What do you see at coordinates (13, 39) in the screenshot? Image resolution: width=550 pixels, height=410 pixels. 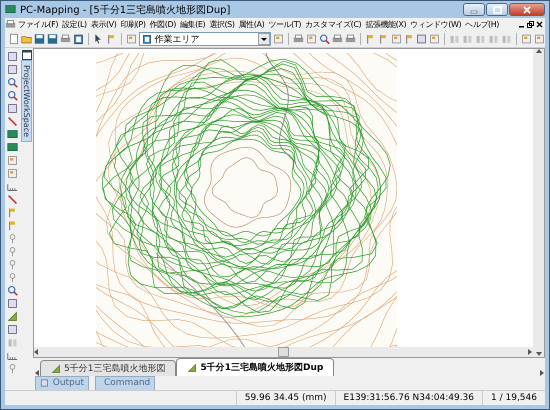 I see `document-icon` at bounding box center [13, 39].